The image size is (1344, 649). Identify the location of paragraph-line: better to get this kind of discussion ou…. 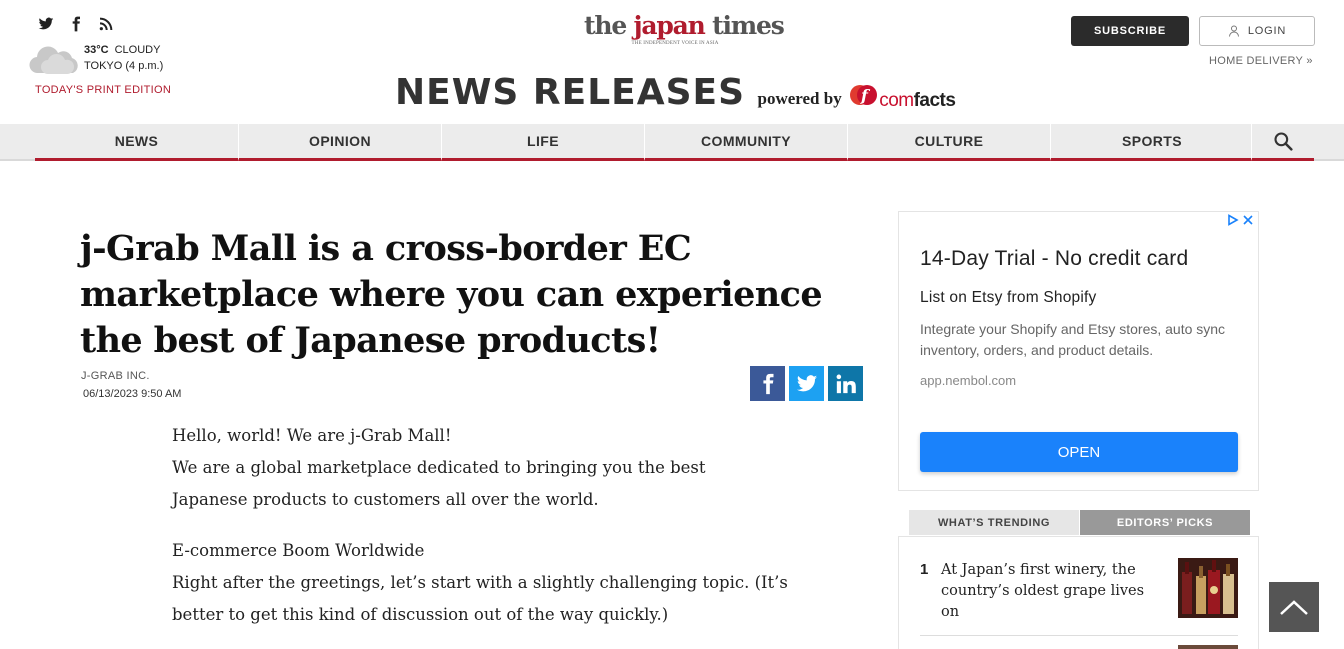
(420, 614).